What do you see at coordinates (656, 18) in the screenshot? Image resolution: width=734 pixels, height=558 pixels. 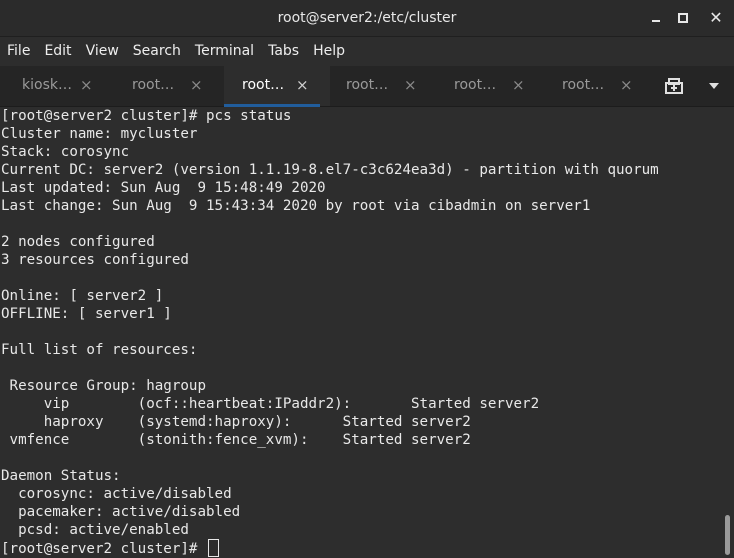 I see `minimize-button` at bounding box center [656, 18].